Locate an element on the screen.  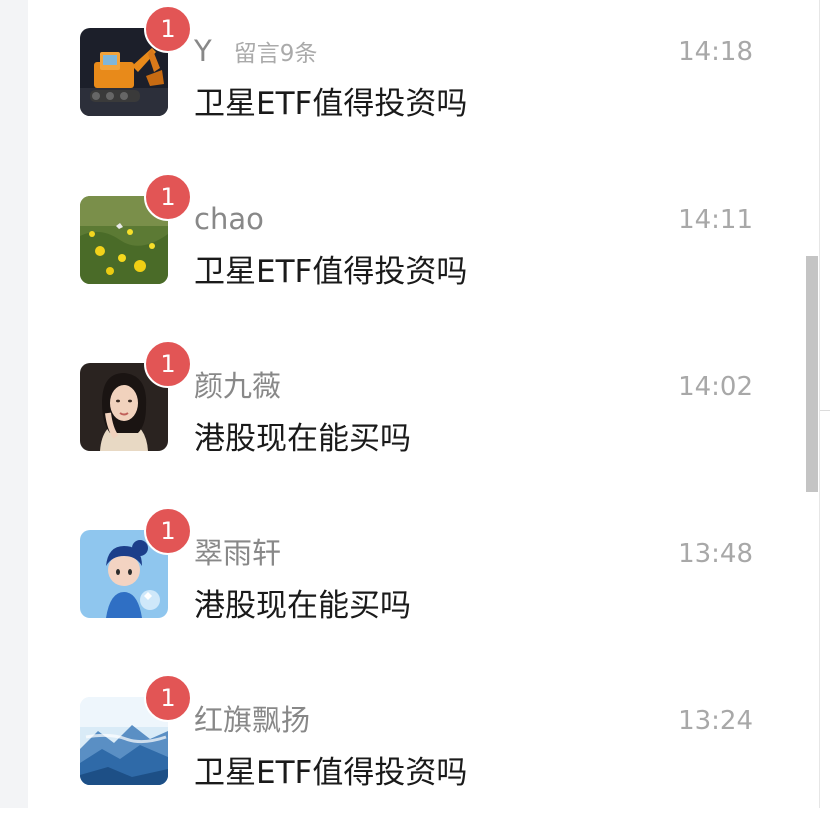
timestamp: 14:11 is located at coordinates (715, 220).